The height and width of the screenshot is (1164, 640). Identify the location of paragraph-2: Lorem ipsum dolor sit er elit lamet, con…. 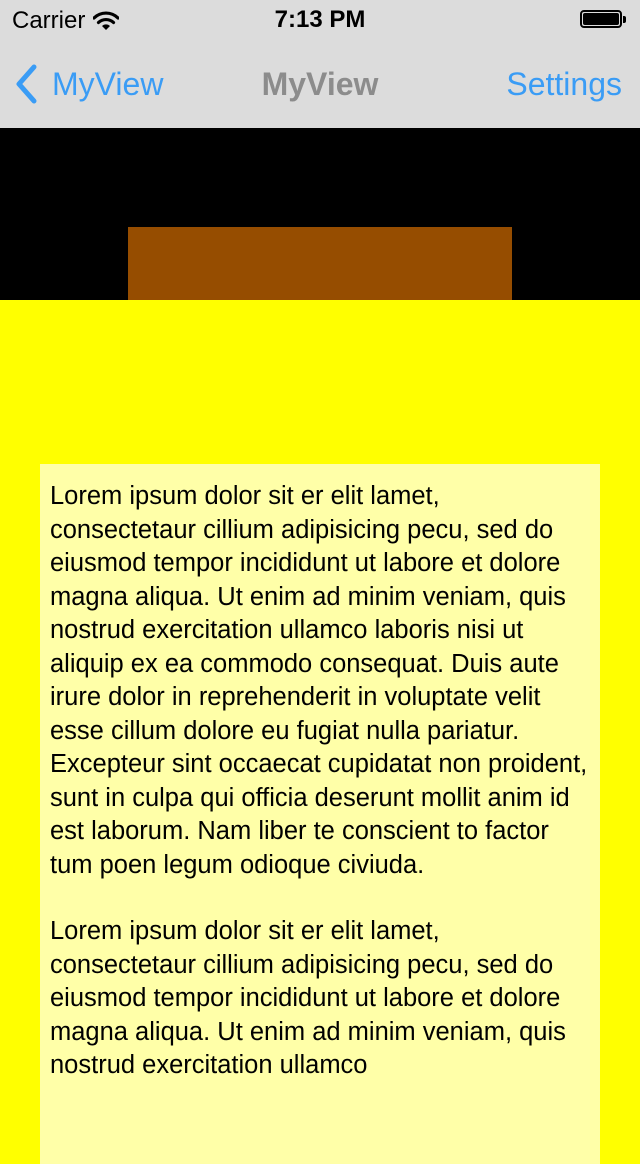
(308, 998).